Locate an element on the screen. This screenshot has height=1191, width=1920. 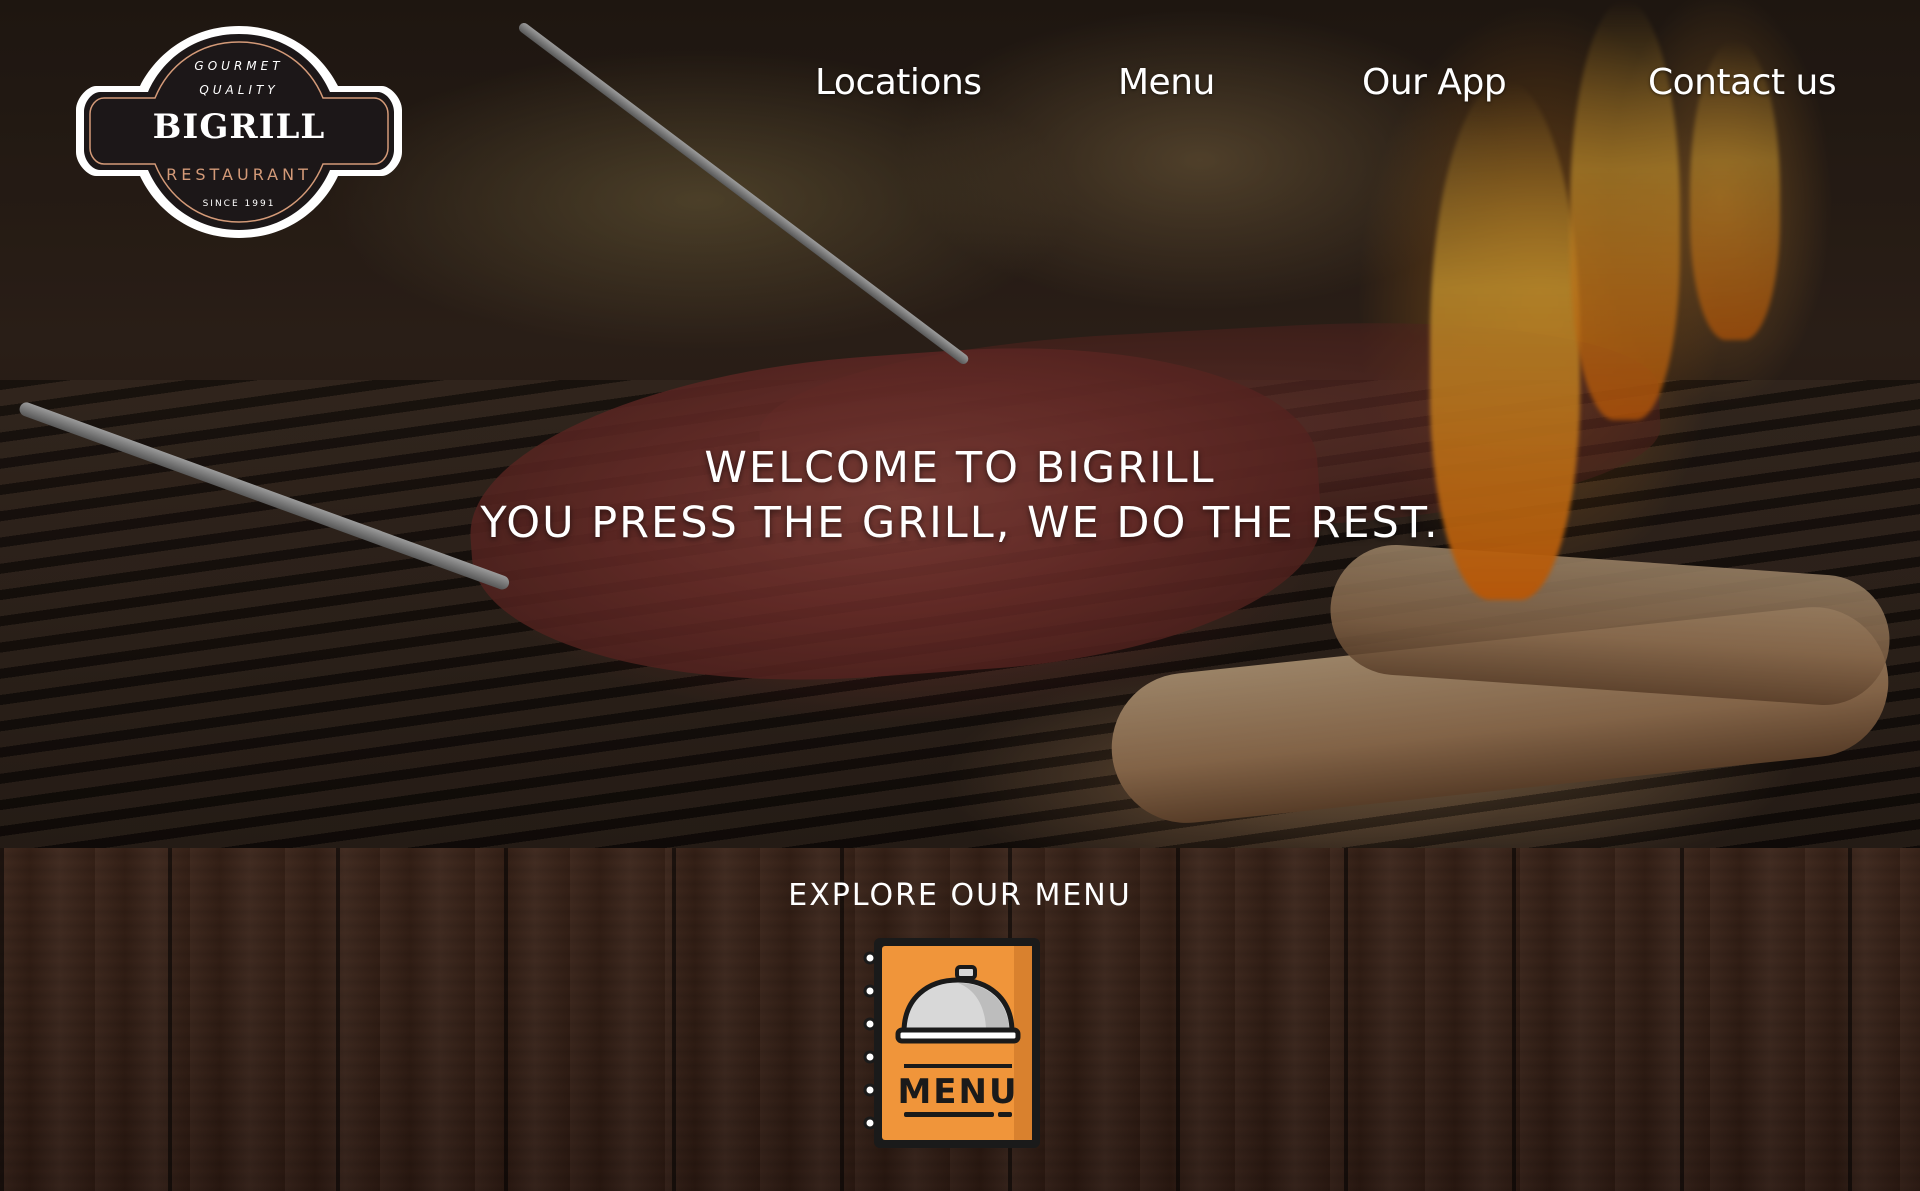
hero-welcome-text: WELCOME TO BIGRILL is located at coordinates (960, 468).